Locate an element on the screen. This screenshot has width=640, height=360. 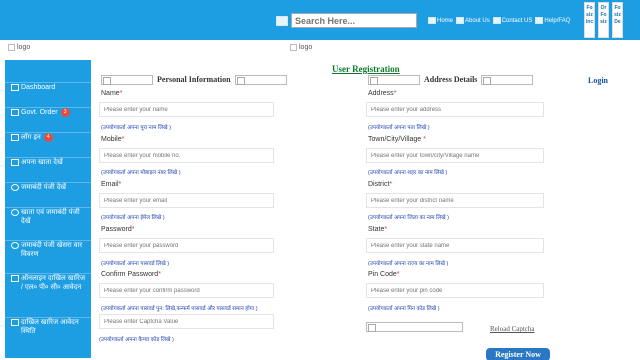
count-badge: 3 is located at coordinates (65, 112).